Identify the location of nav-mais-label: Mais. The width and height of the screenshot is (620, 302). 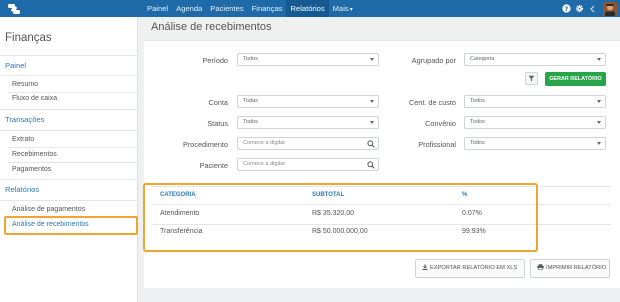
(340, 8).